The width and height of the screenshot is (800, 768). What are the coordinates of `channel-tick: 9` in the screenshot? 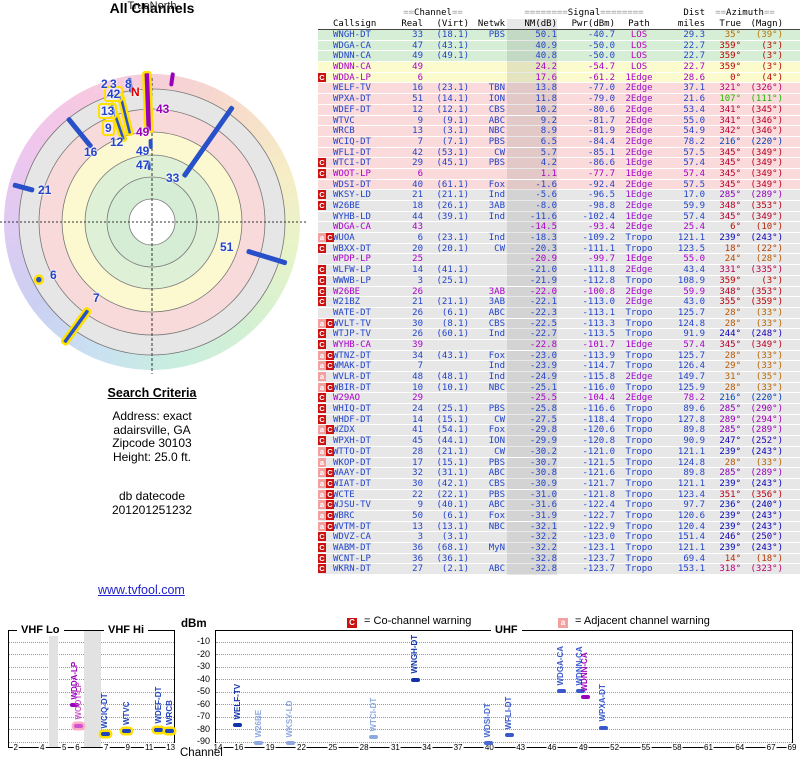 It's located at (127, 747).